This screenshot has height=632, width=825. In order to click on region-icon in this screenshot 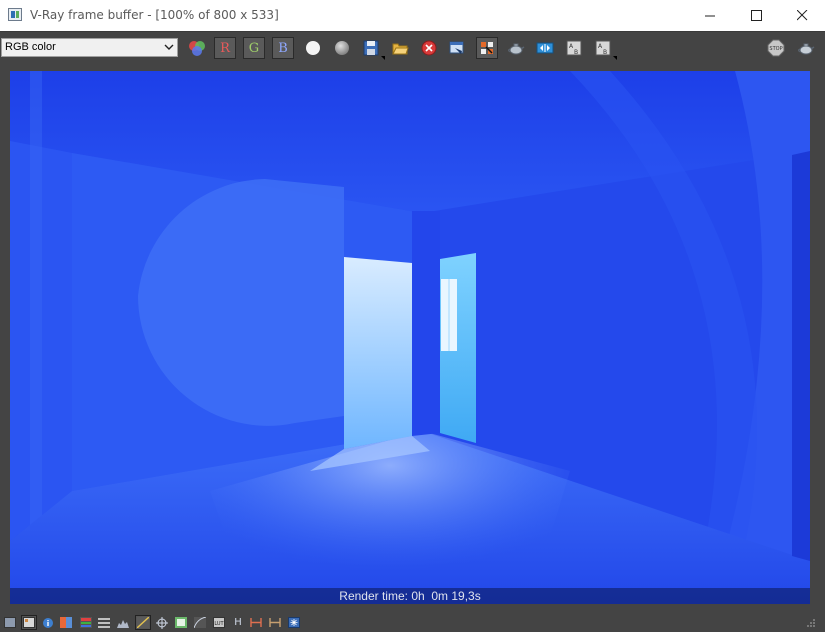, I will do `click(545, 48)`.